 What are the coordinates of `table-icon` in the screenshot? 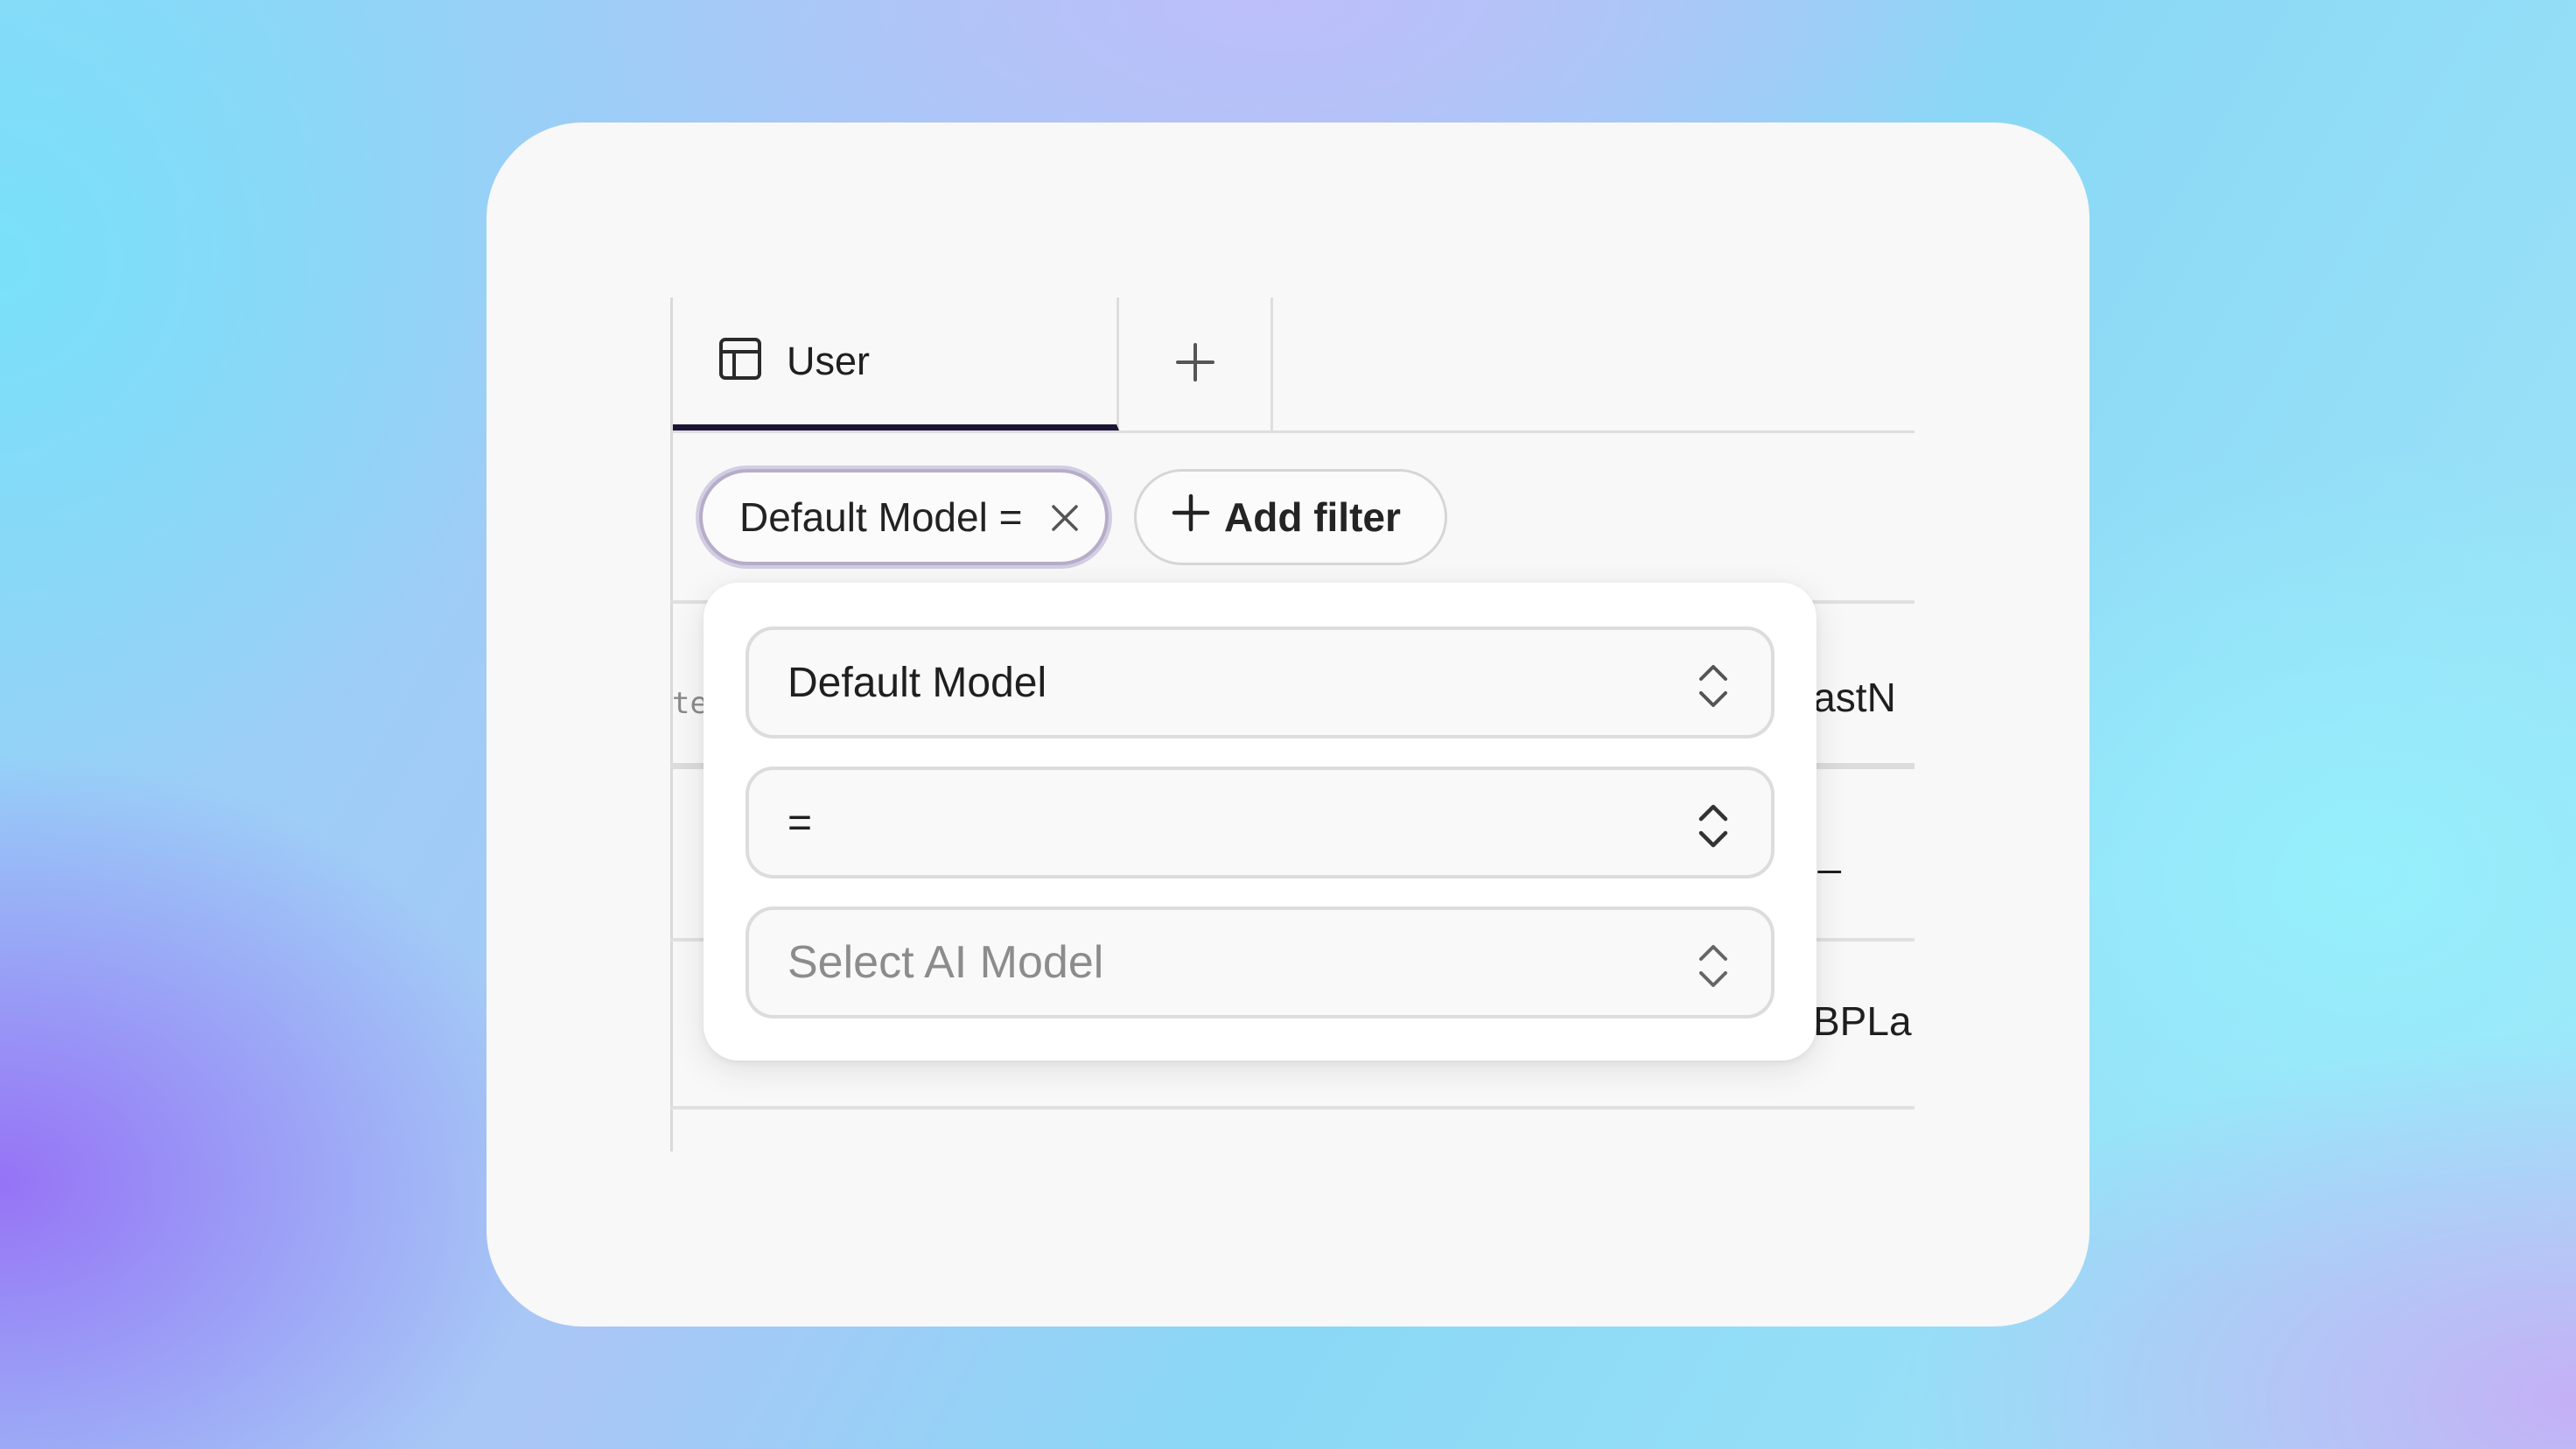 It's located at (740, 361).